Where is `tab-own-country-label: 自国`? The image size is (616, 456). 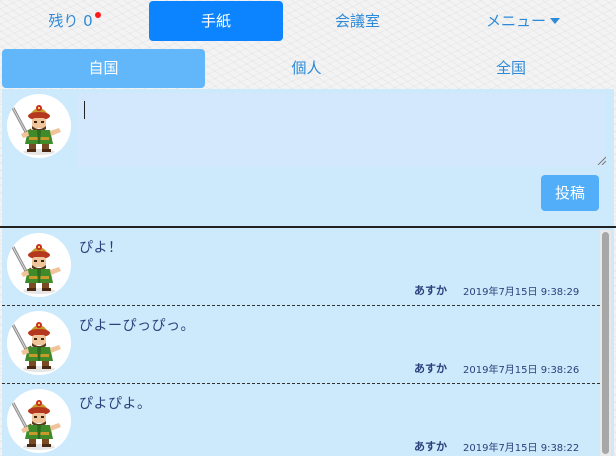
tab-own-country-label: 自国 is located at coordinates (103, 68).